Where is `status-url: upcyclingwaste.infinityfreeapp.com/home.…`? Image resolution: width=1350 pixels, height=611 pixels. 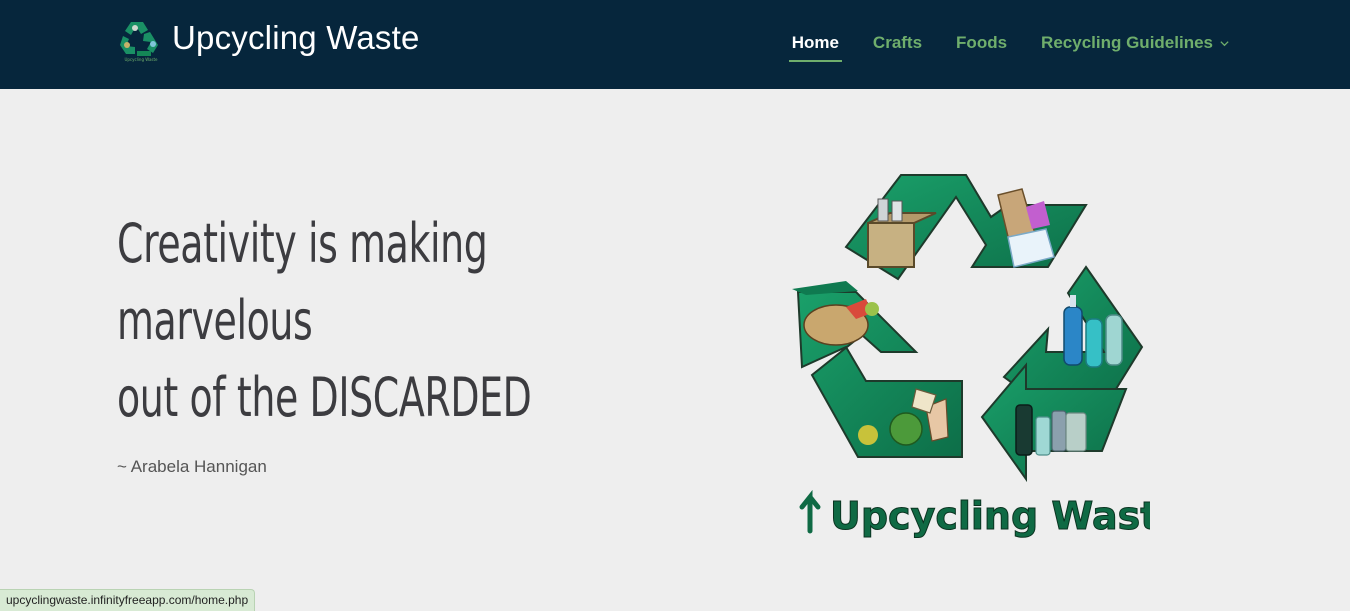
status-url: upcyclingwaste.infinityfreeapp.com/home.… is located at coordinates (128, 600).